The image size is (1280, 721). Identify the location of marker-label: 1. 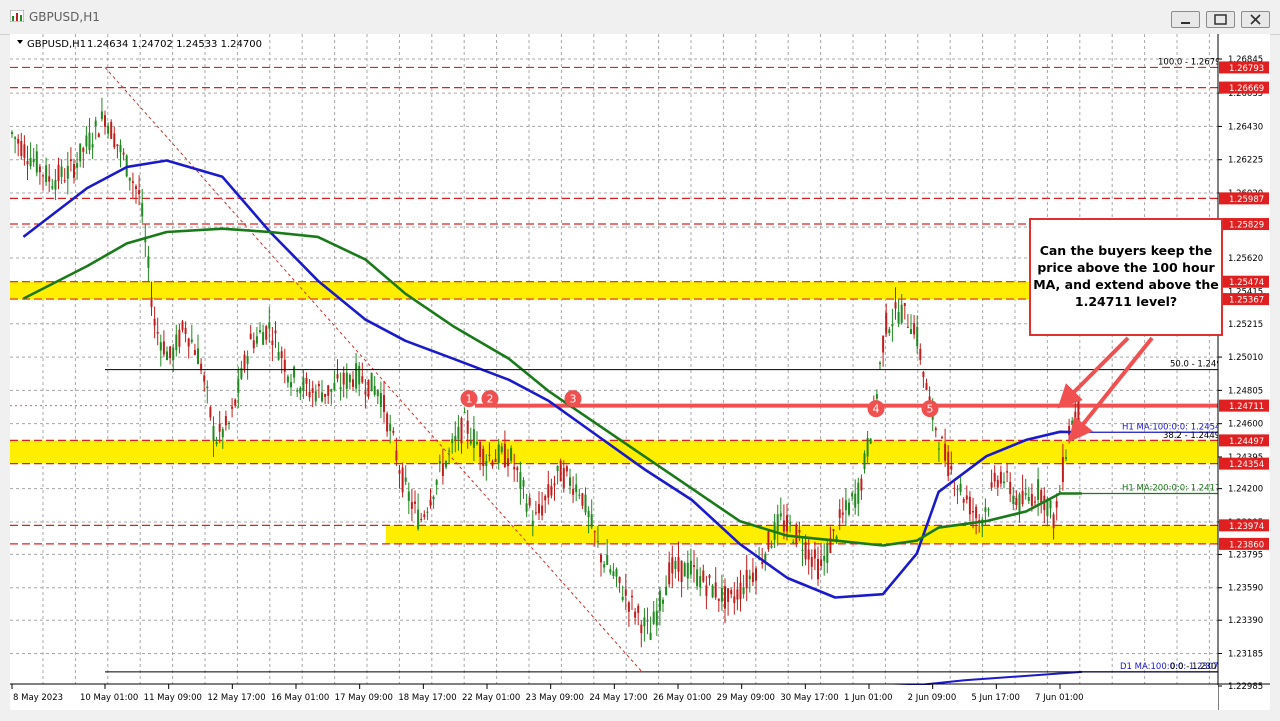
(469, 399).